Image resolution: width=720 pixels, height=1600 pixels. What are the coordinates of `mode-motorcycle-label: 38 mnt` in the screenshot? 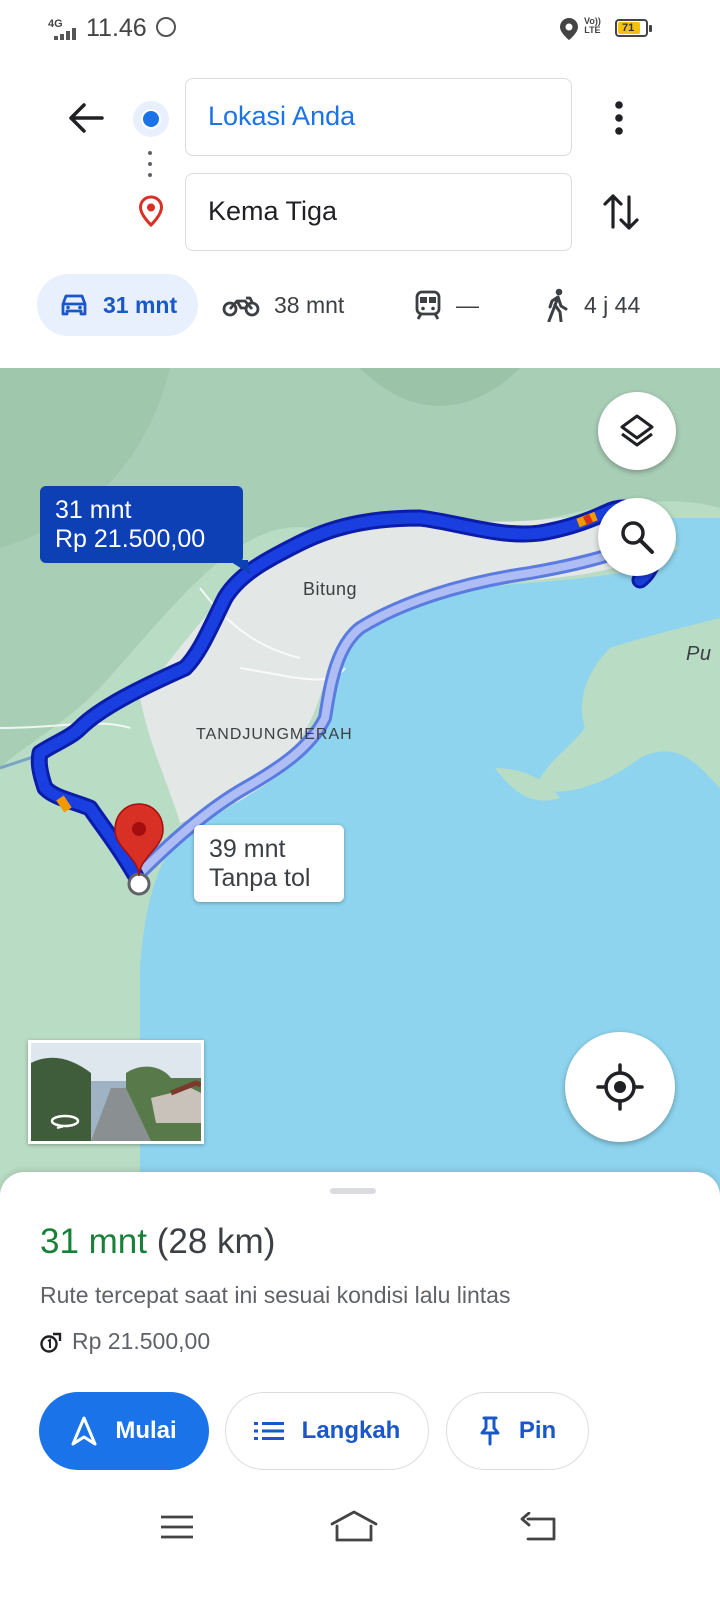 It's located at (309, 304).